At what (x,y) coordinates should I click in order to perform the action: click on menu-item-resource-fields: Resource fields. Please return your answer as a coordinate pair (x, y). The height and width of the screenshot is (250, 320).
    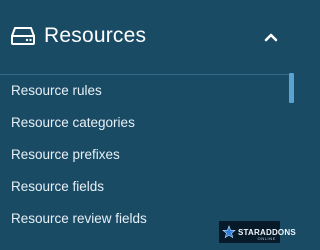
    Looking at the image, I should click on (147, 187).